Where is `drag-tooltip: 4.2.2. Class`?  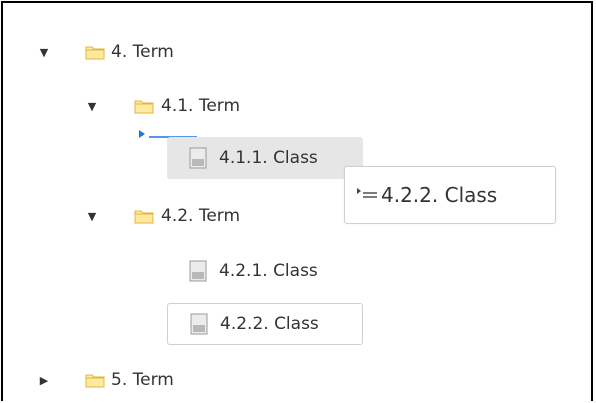
drag-tooltip: 4.2.2. Class is located at coordinates (450, 195).